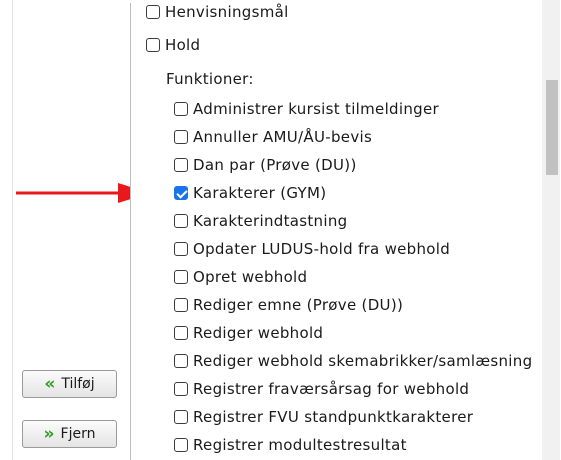 The image size is (561, 460). Describe the element at coordinates (78, 434) in the screenshot. I see `remove-button-label: Fjern` at that location.